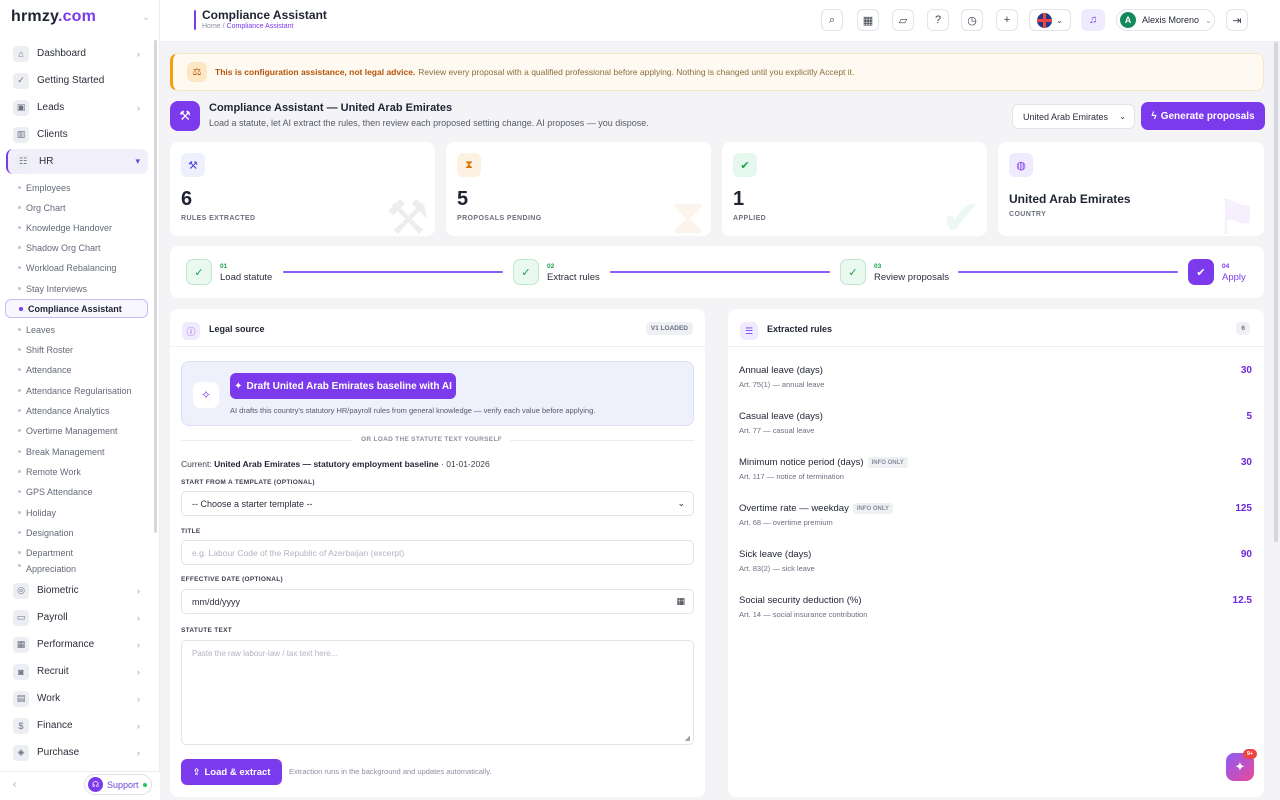  Describe the element at coordinates (437, 601) in the screenshot. I see `effective-date-input: mm/dd/yyyy ▦` at that location.